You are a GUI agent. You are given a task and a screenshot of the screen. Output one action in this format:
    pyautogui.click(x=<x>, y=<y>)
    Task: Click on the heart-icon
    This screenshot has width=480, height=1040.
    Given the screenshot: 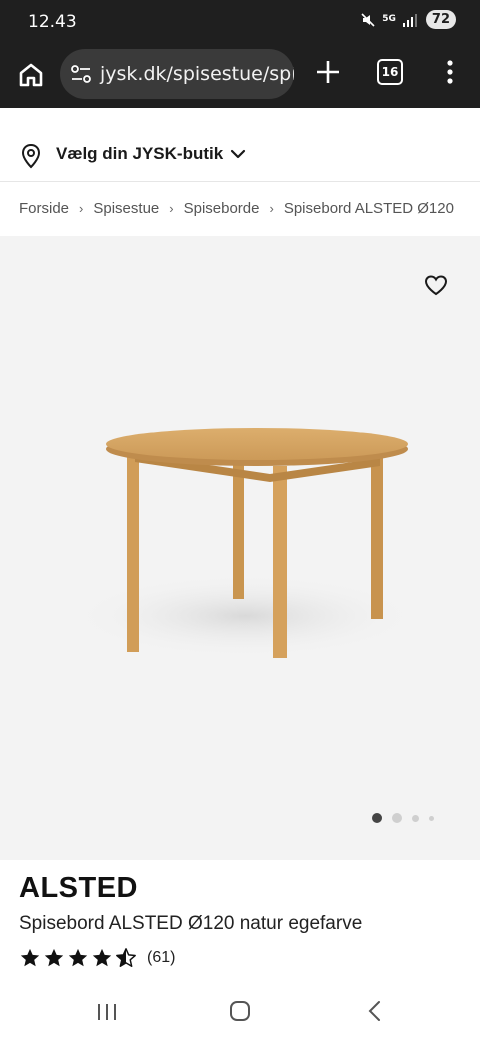 What is the action you would take?
    pyautogui.click(x=436, y=285)
    